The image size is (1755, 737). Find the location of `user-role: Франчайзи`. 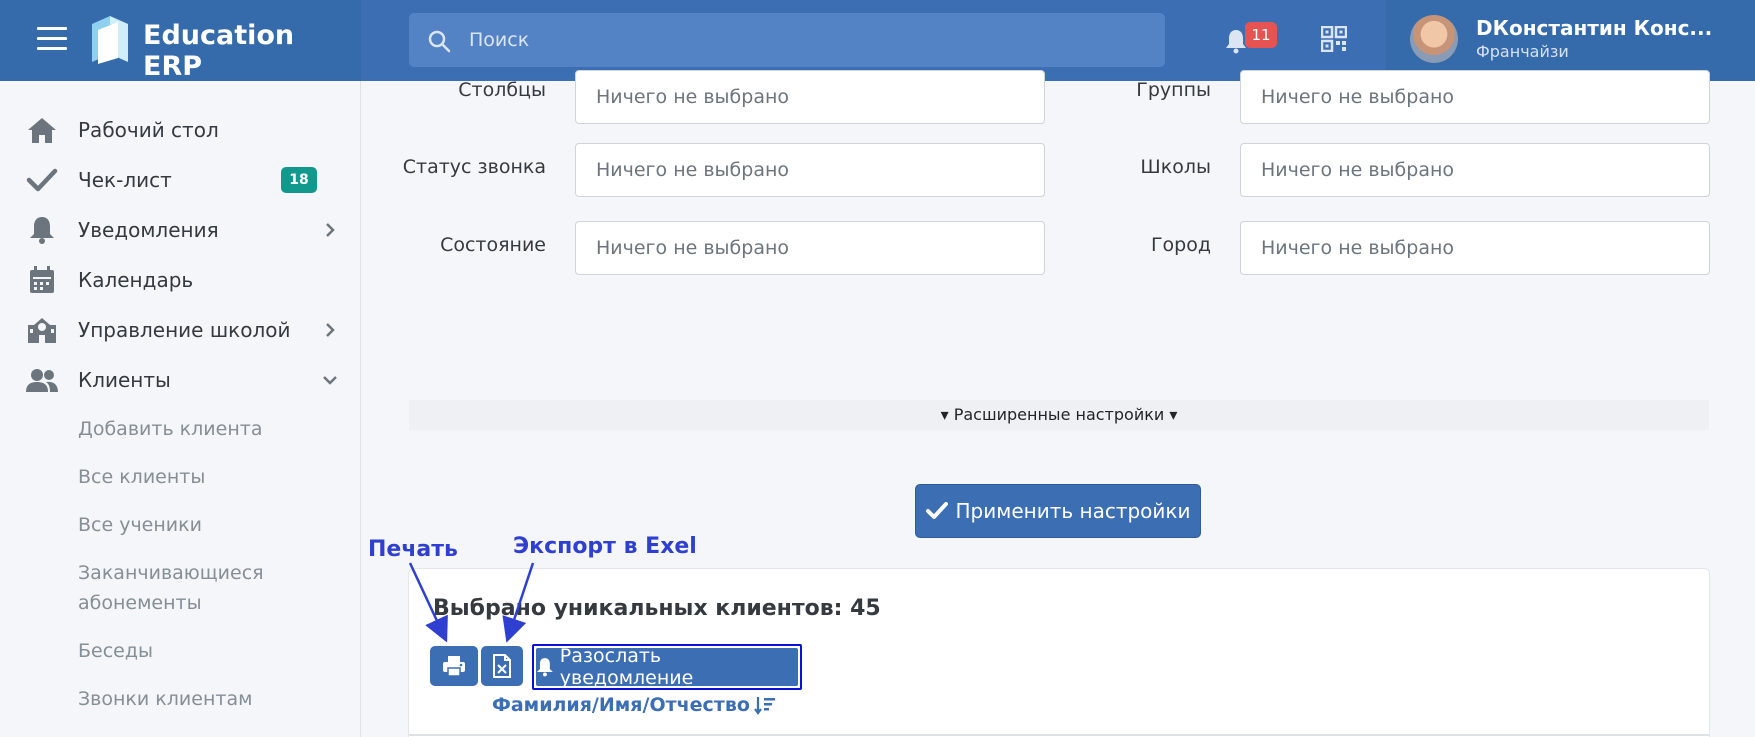

user-role: Франчайзи is located at coordinates (1522, 51).